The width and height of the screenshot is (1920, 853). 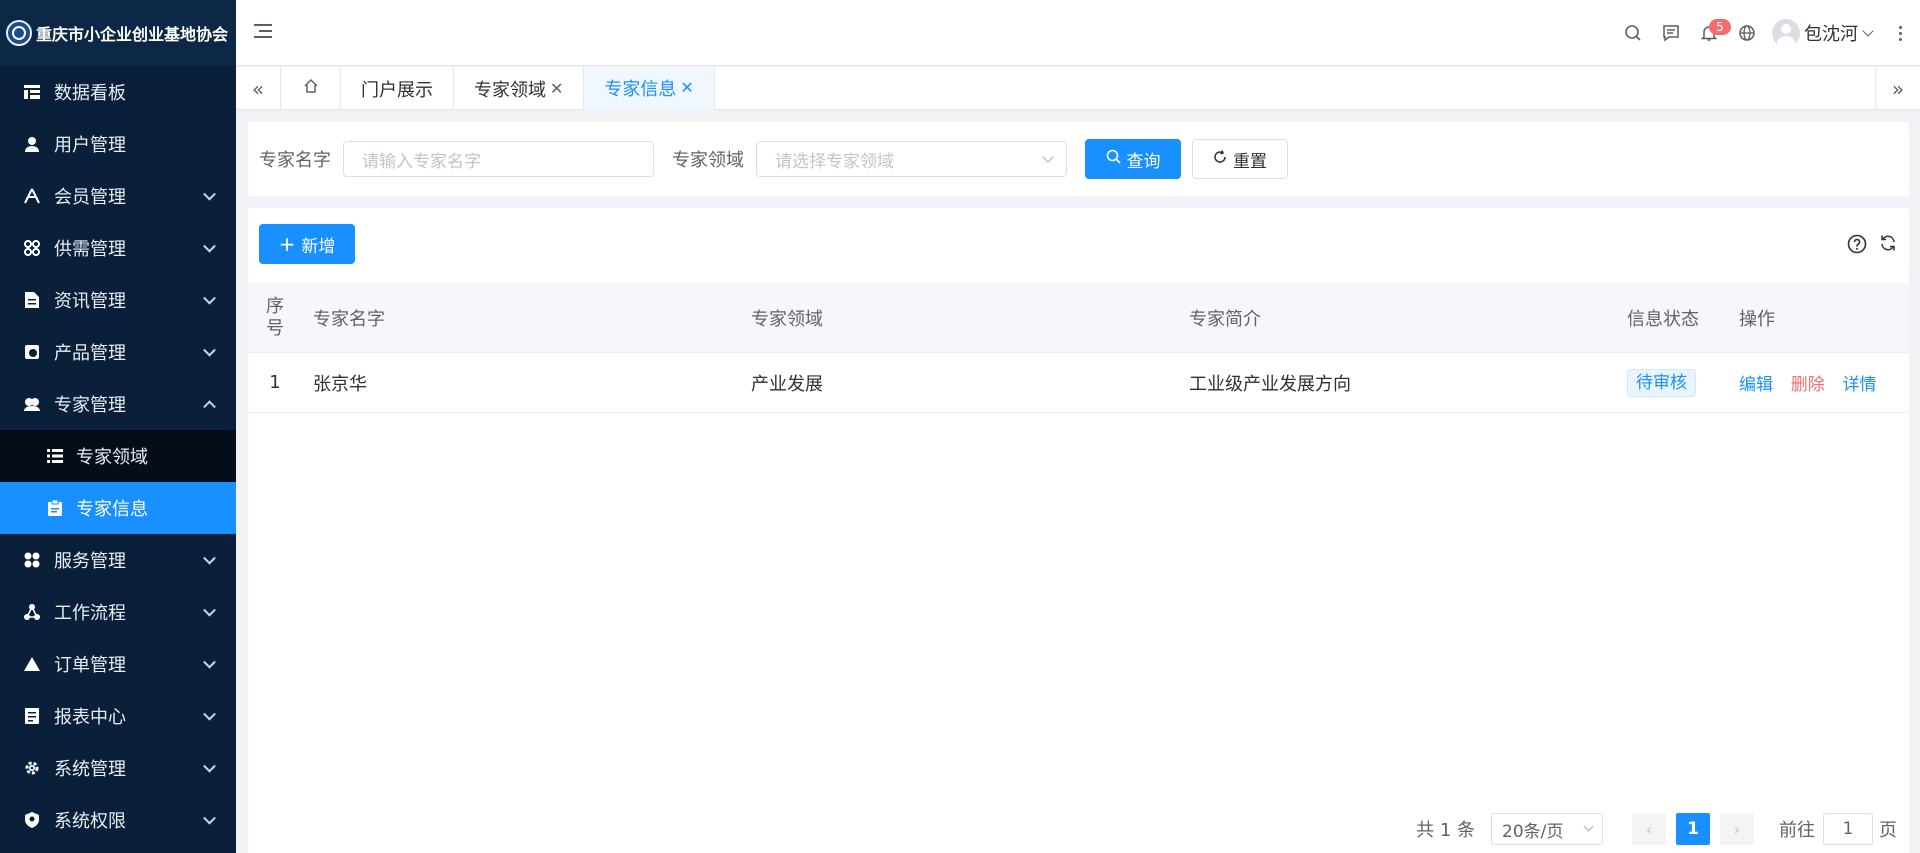 I want to click on next-page-button: ›, so click(x=1737, y=829).